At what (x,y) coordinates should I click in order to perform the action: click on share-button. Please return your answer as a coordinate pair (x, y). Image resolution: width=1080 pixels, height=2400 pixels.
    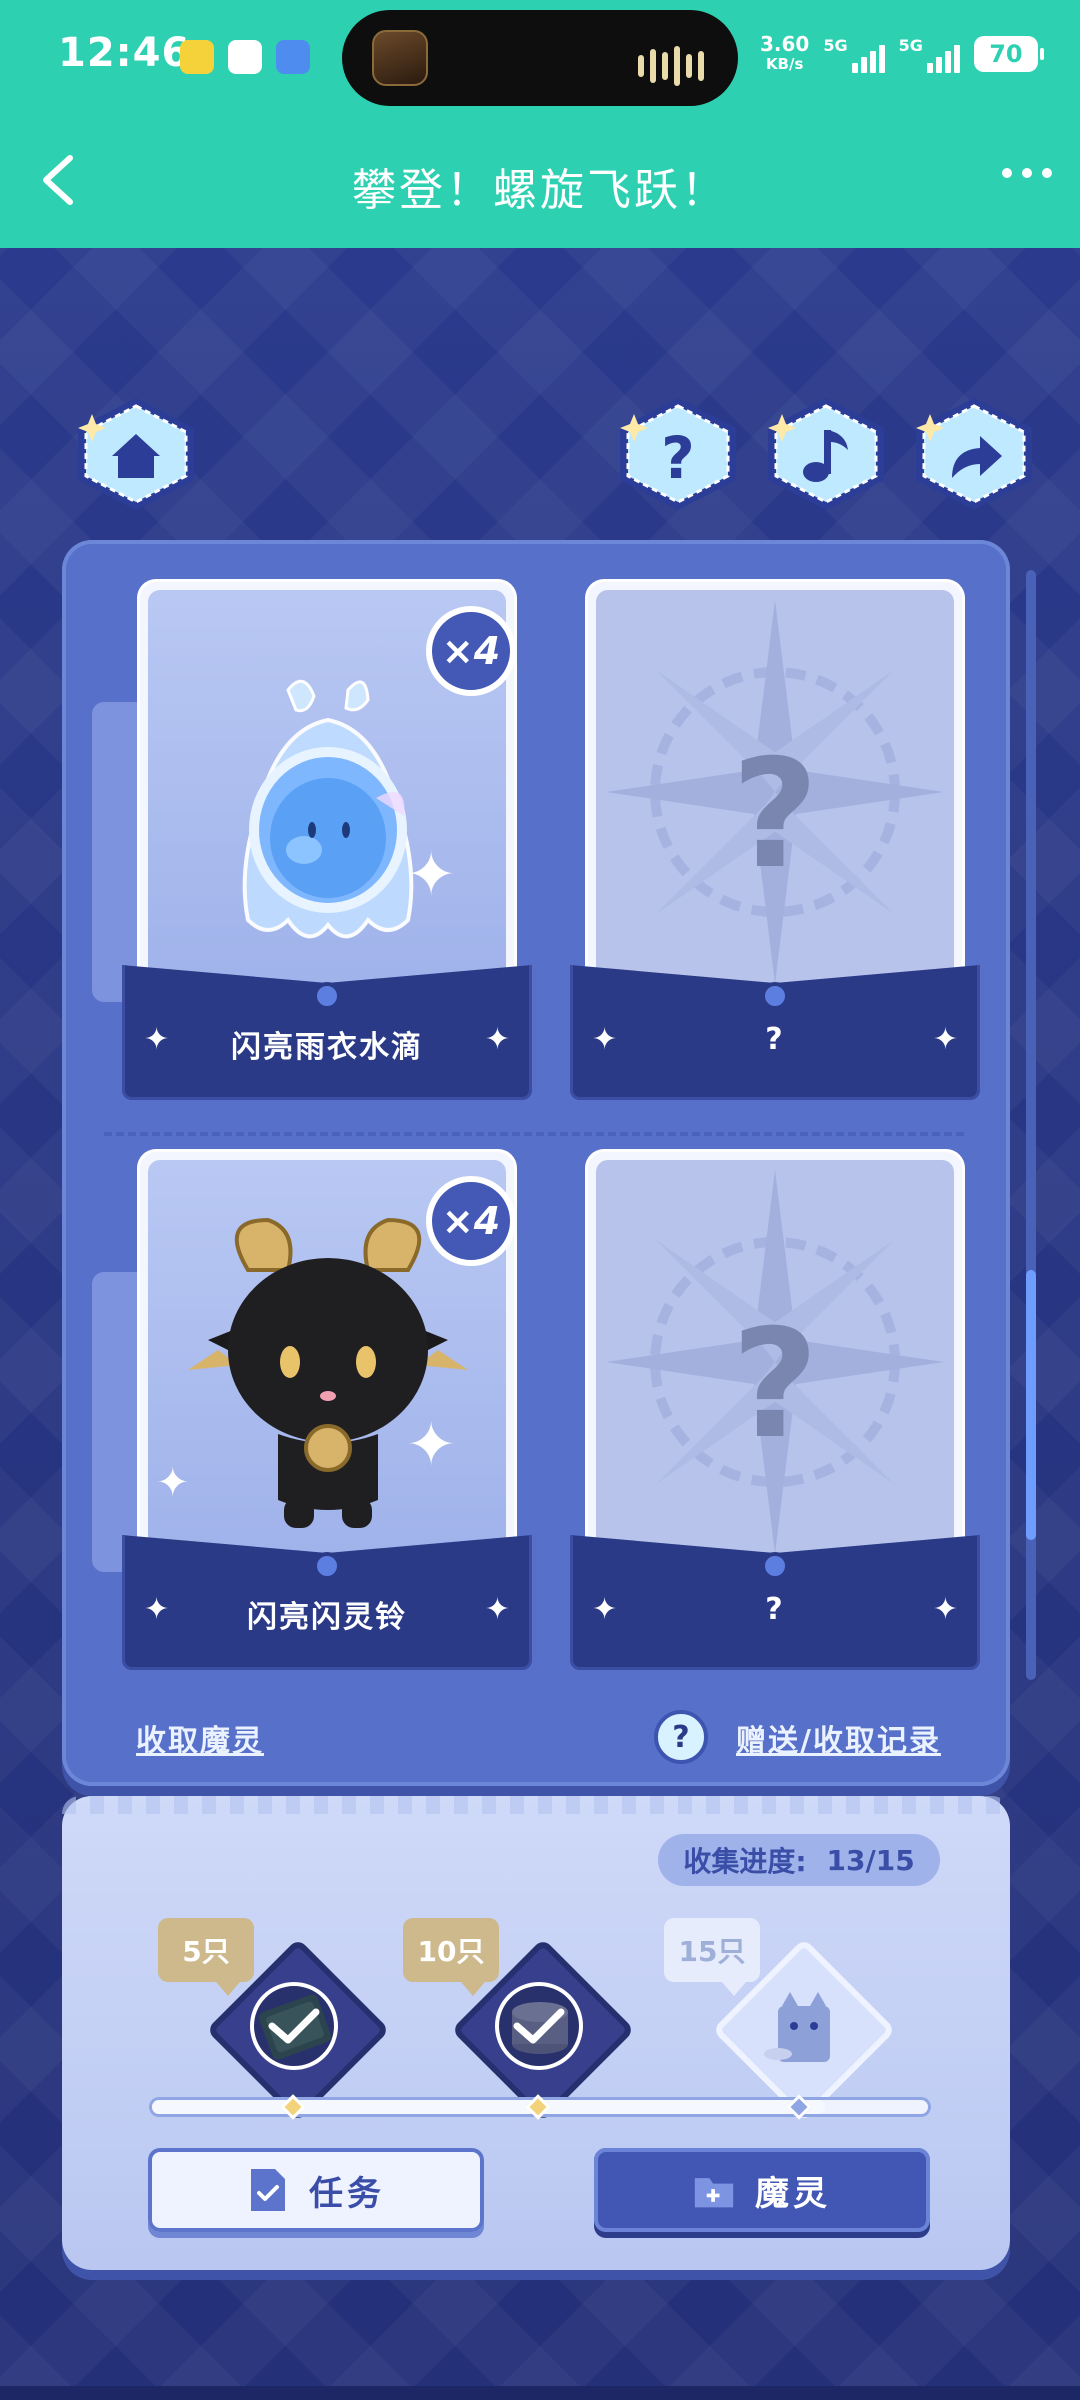
    Looking at the image, I should click on (974, 454).